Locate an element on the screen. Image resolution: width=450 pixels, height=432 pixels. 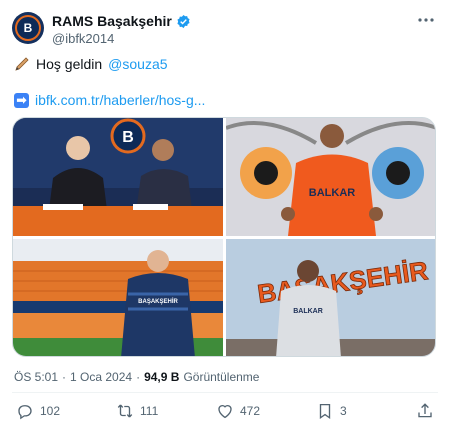
bookmark-button: 3 is located at coordinates (331, 411).